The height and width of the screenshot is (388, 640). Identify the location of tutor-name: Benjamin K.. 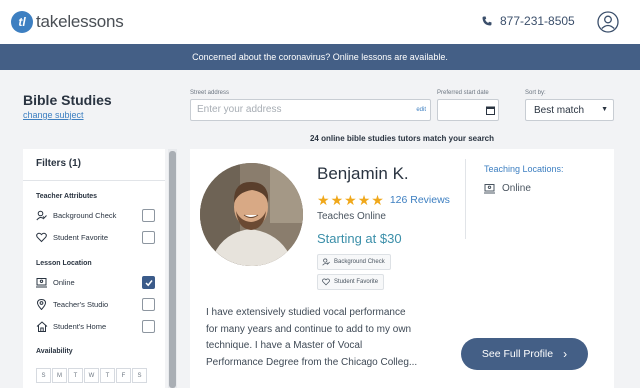
(363, 174).